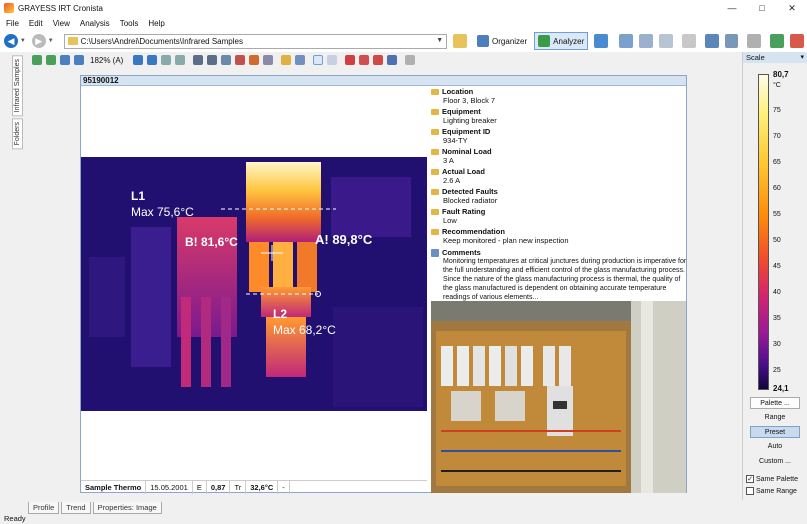 This screenshot has height=524, width=807. I want to click on import-icon, so click(626, 41).